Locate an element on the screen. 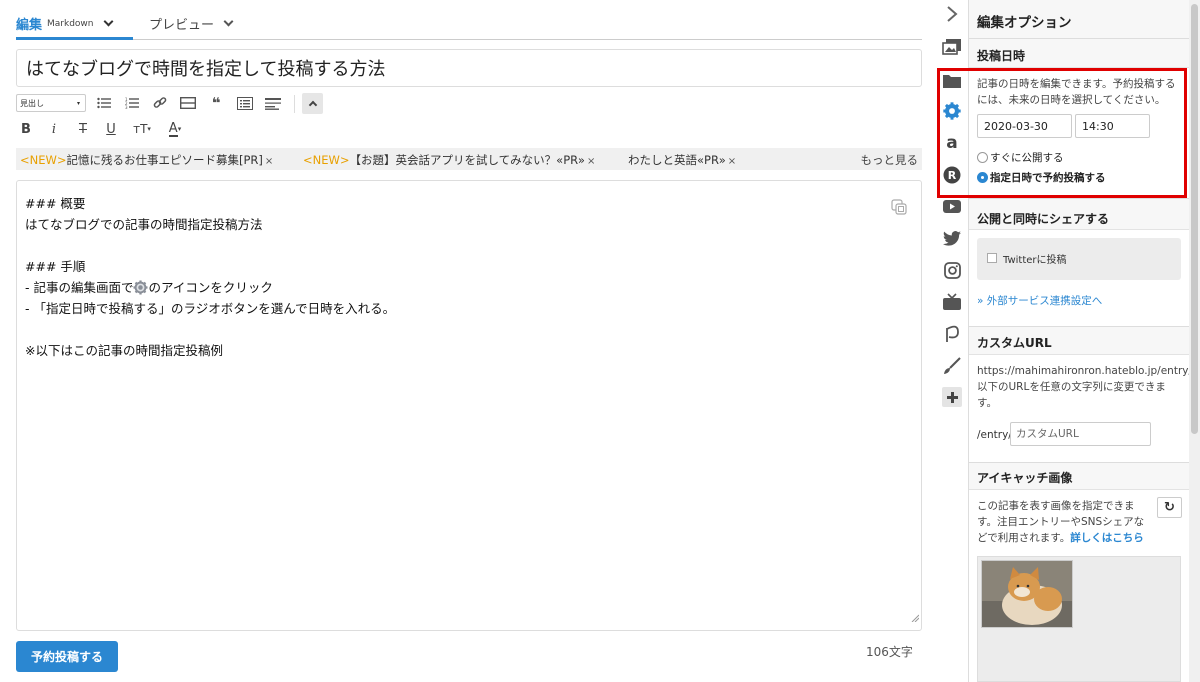 The image size is (1200, 682). body-text: のアイコンをクリック is located at coordinates (210, 287).